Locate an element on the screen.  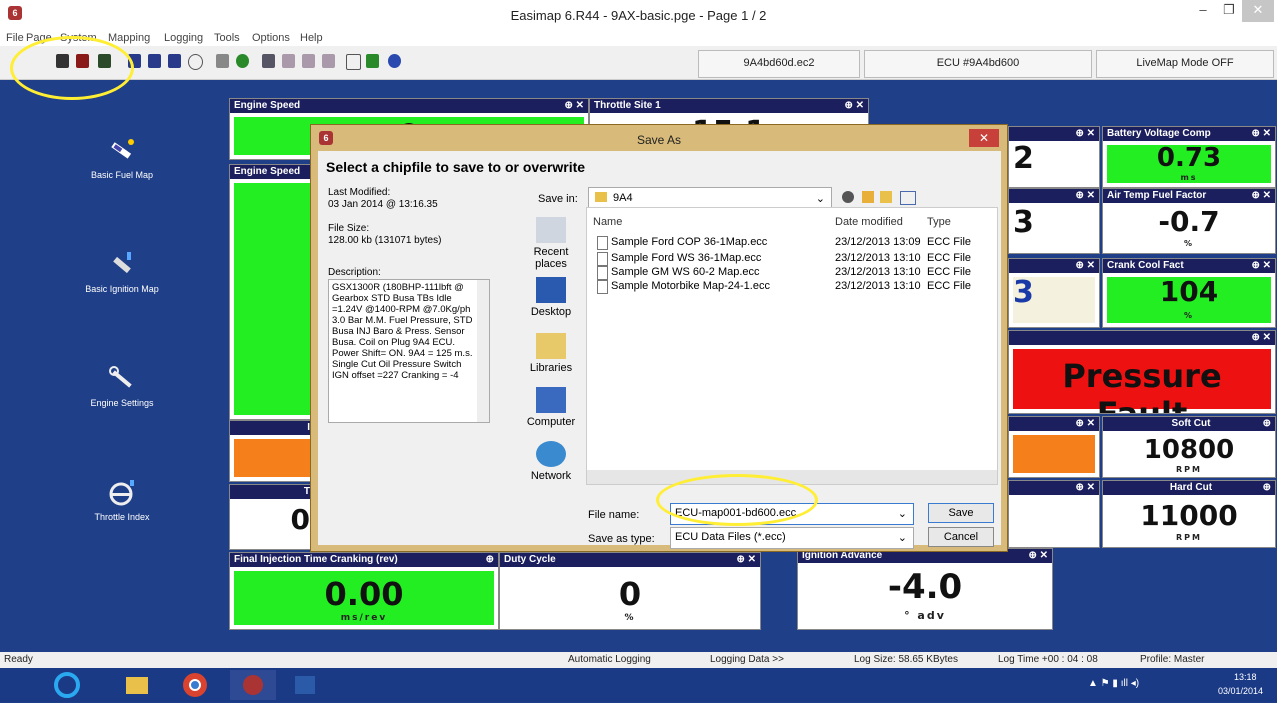
prev-page-icon is located at coordinates (154, 61).